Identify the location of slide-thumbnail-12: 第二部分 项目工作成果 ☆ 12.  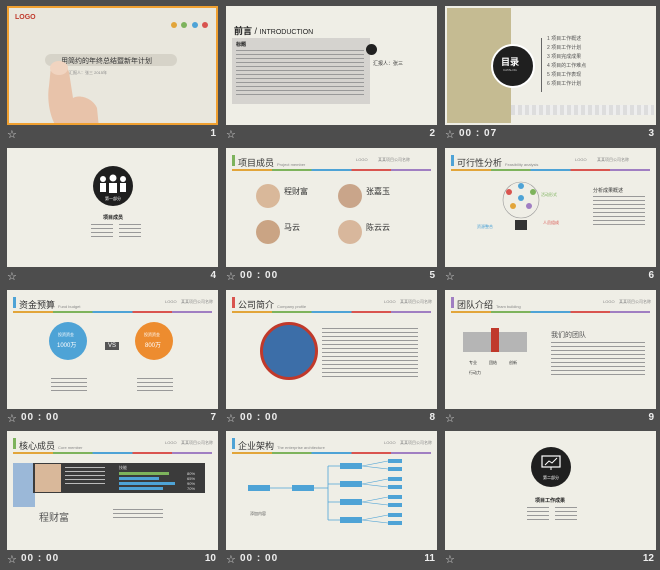
(550, 500).